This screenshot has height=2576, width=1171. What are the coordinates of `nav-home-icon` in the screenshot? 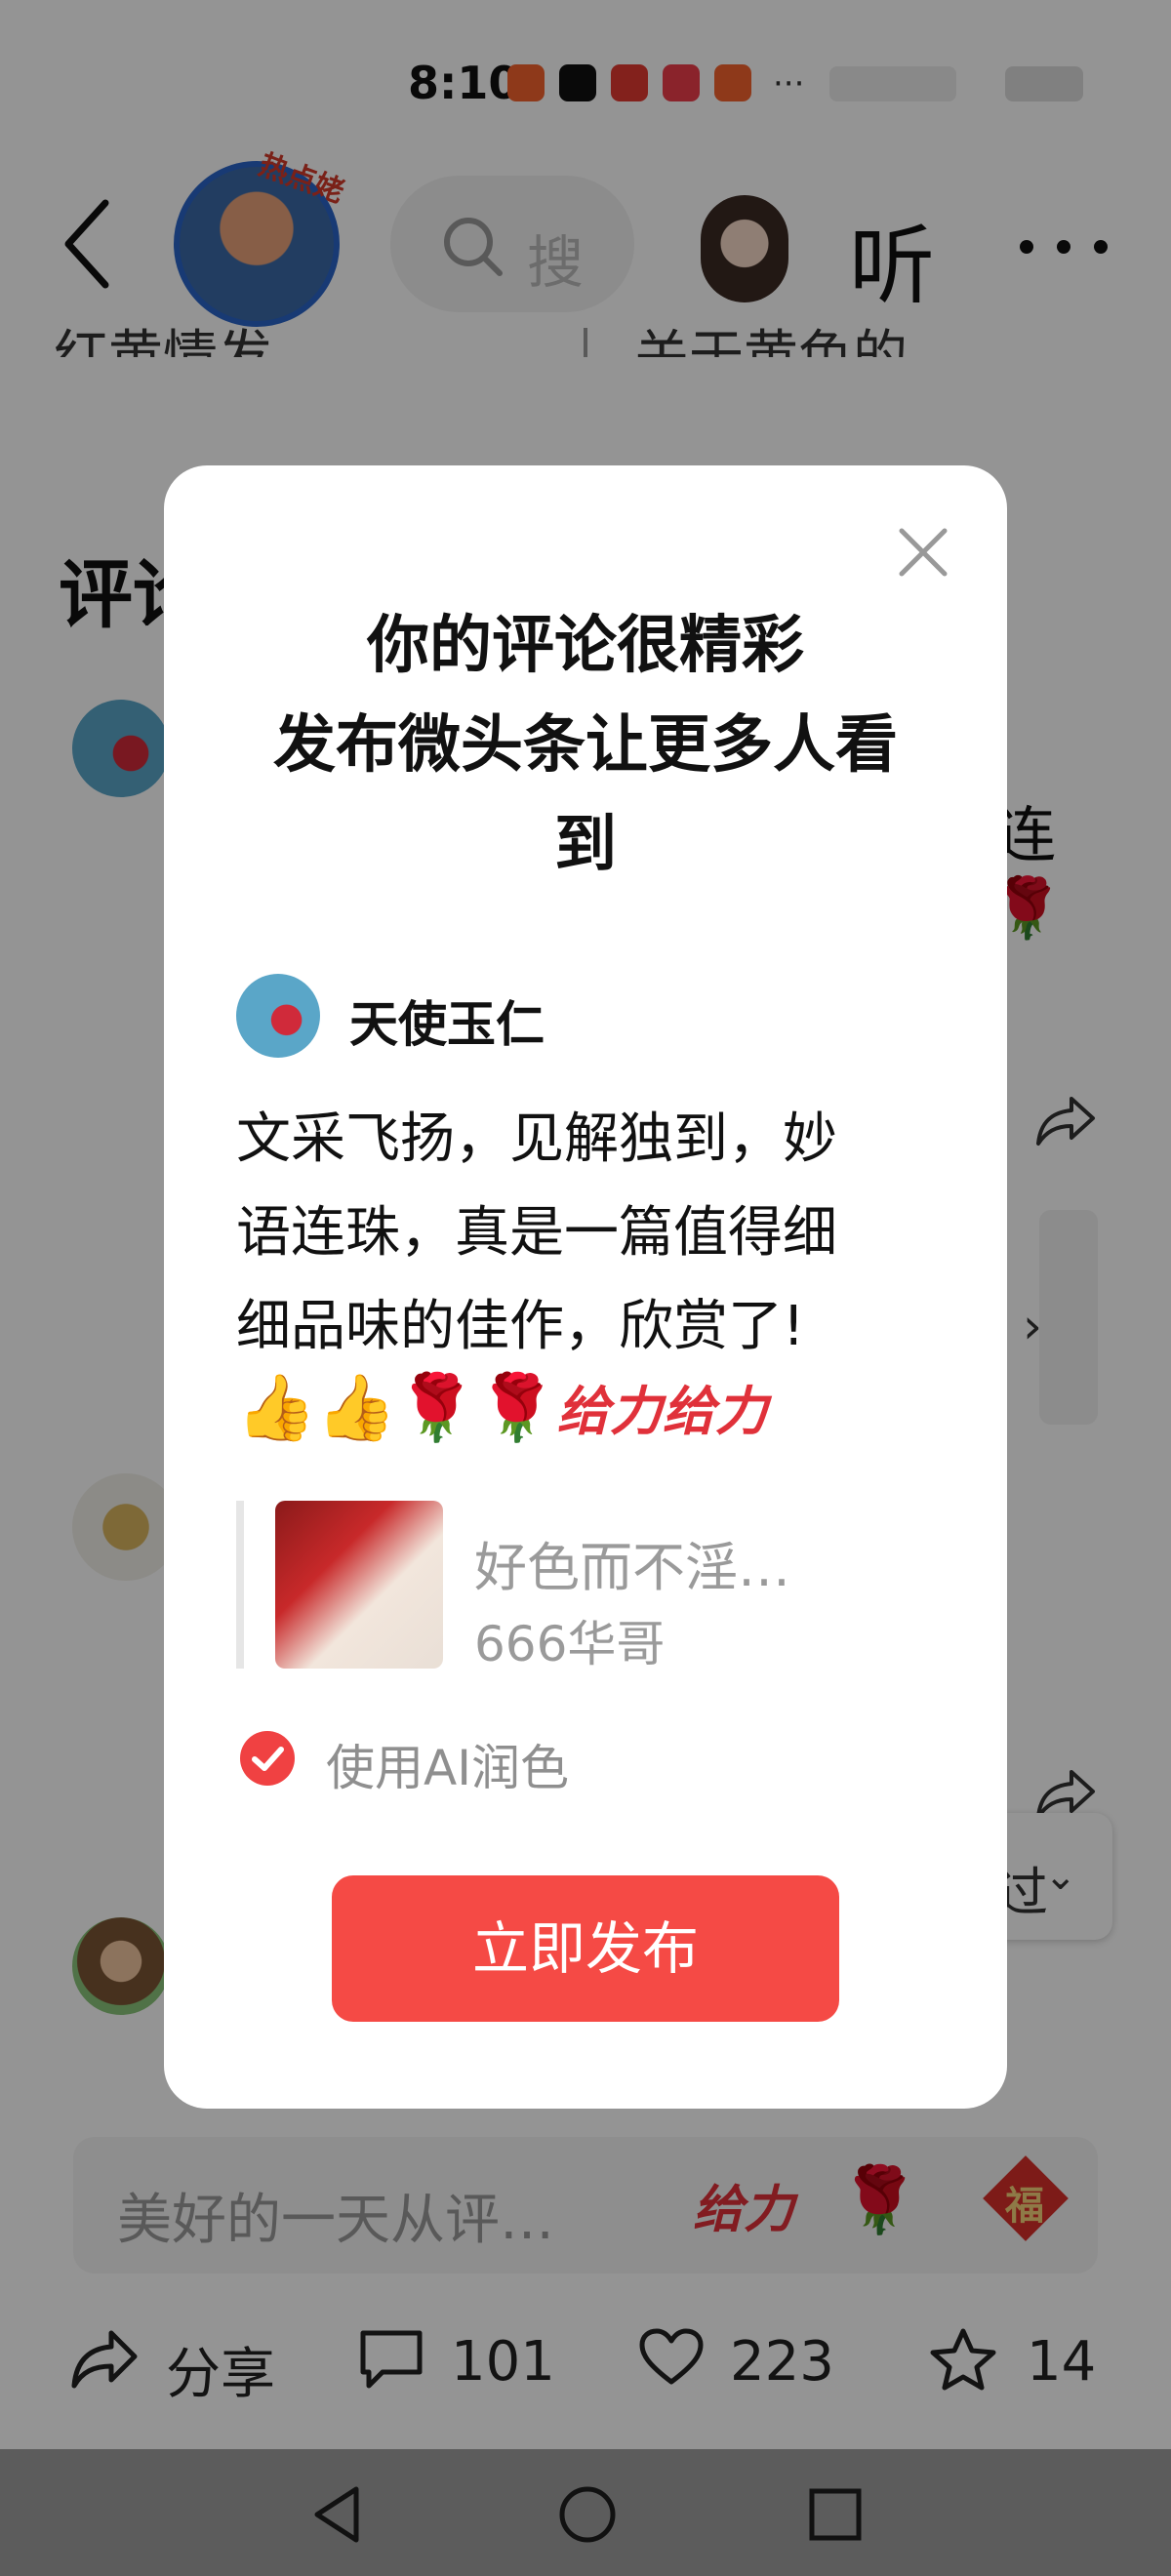 It's located at (587, 2514).